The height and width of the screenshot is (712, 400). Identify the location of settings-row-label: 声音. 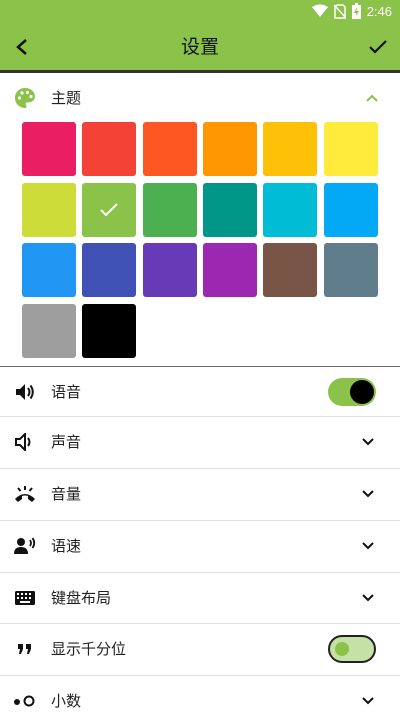
(66, 442).